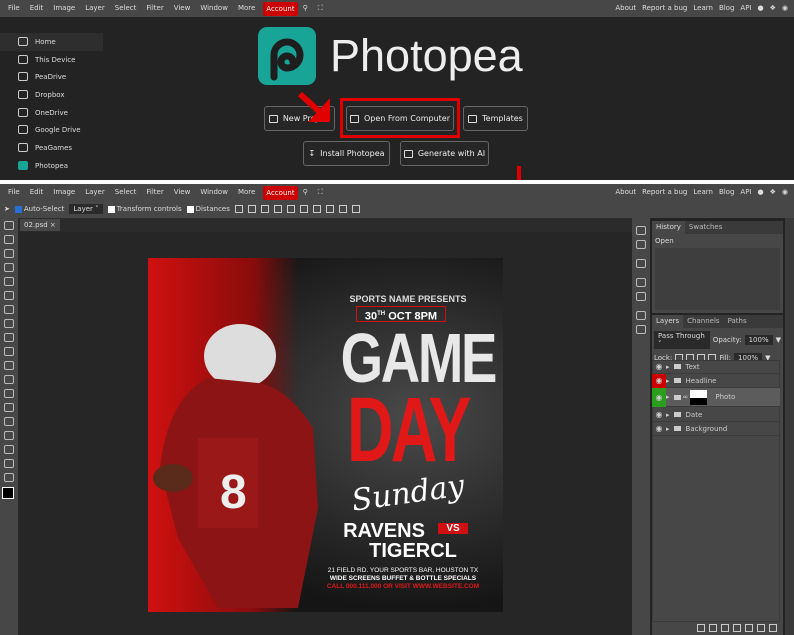 This screenshot has height=635, width=794. What do you see at coordinates (789, 426) in the screenshot?
I see `right-scrollbar` at bounding box center [789, 426].